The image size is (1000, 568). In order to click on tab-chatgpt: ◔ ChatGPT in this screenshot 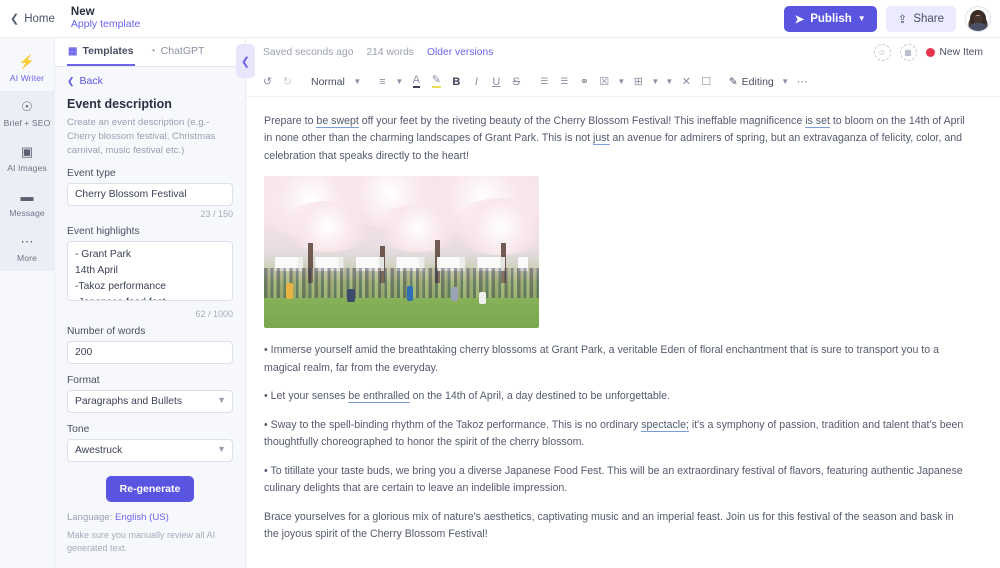, I will do `click(177, 52)`.